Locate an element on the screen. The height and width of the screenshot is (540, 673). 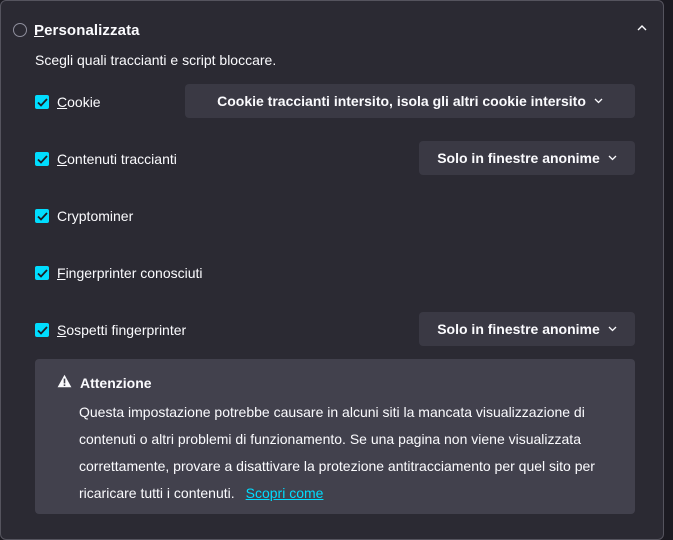
cryptominer-label: Cryptominer is located at coordinates (95, 216).